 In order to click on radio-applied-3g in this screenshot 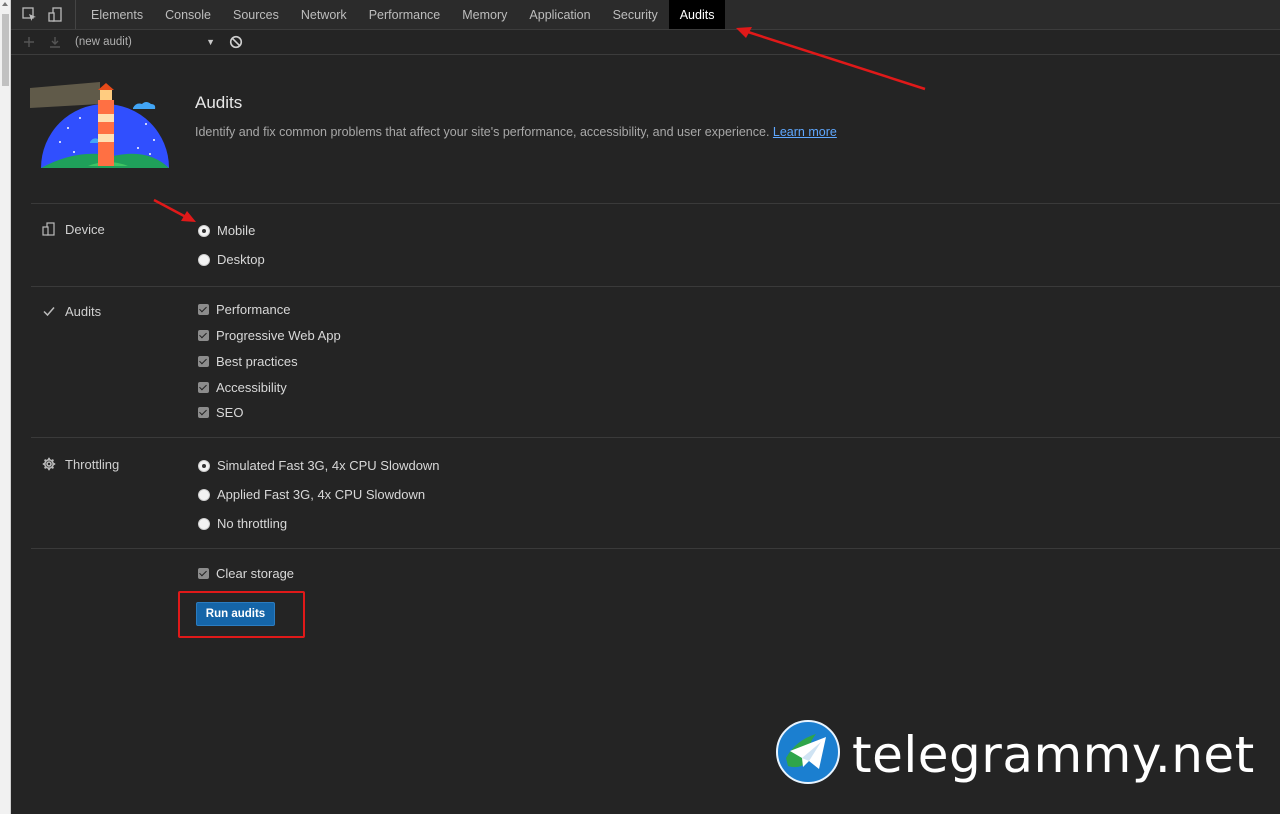, I will do `click(204, 494)`.